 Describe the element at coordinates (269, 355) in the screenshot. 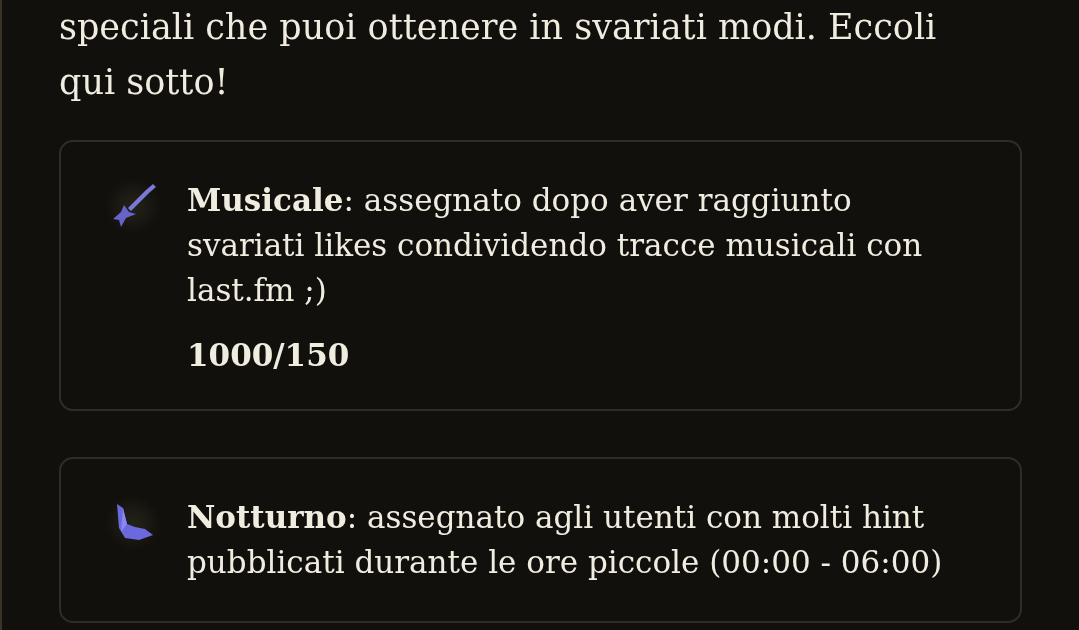

I see `badge-count: 1000/150` at that location.